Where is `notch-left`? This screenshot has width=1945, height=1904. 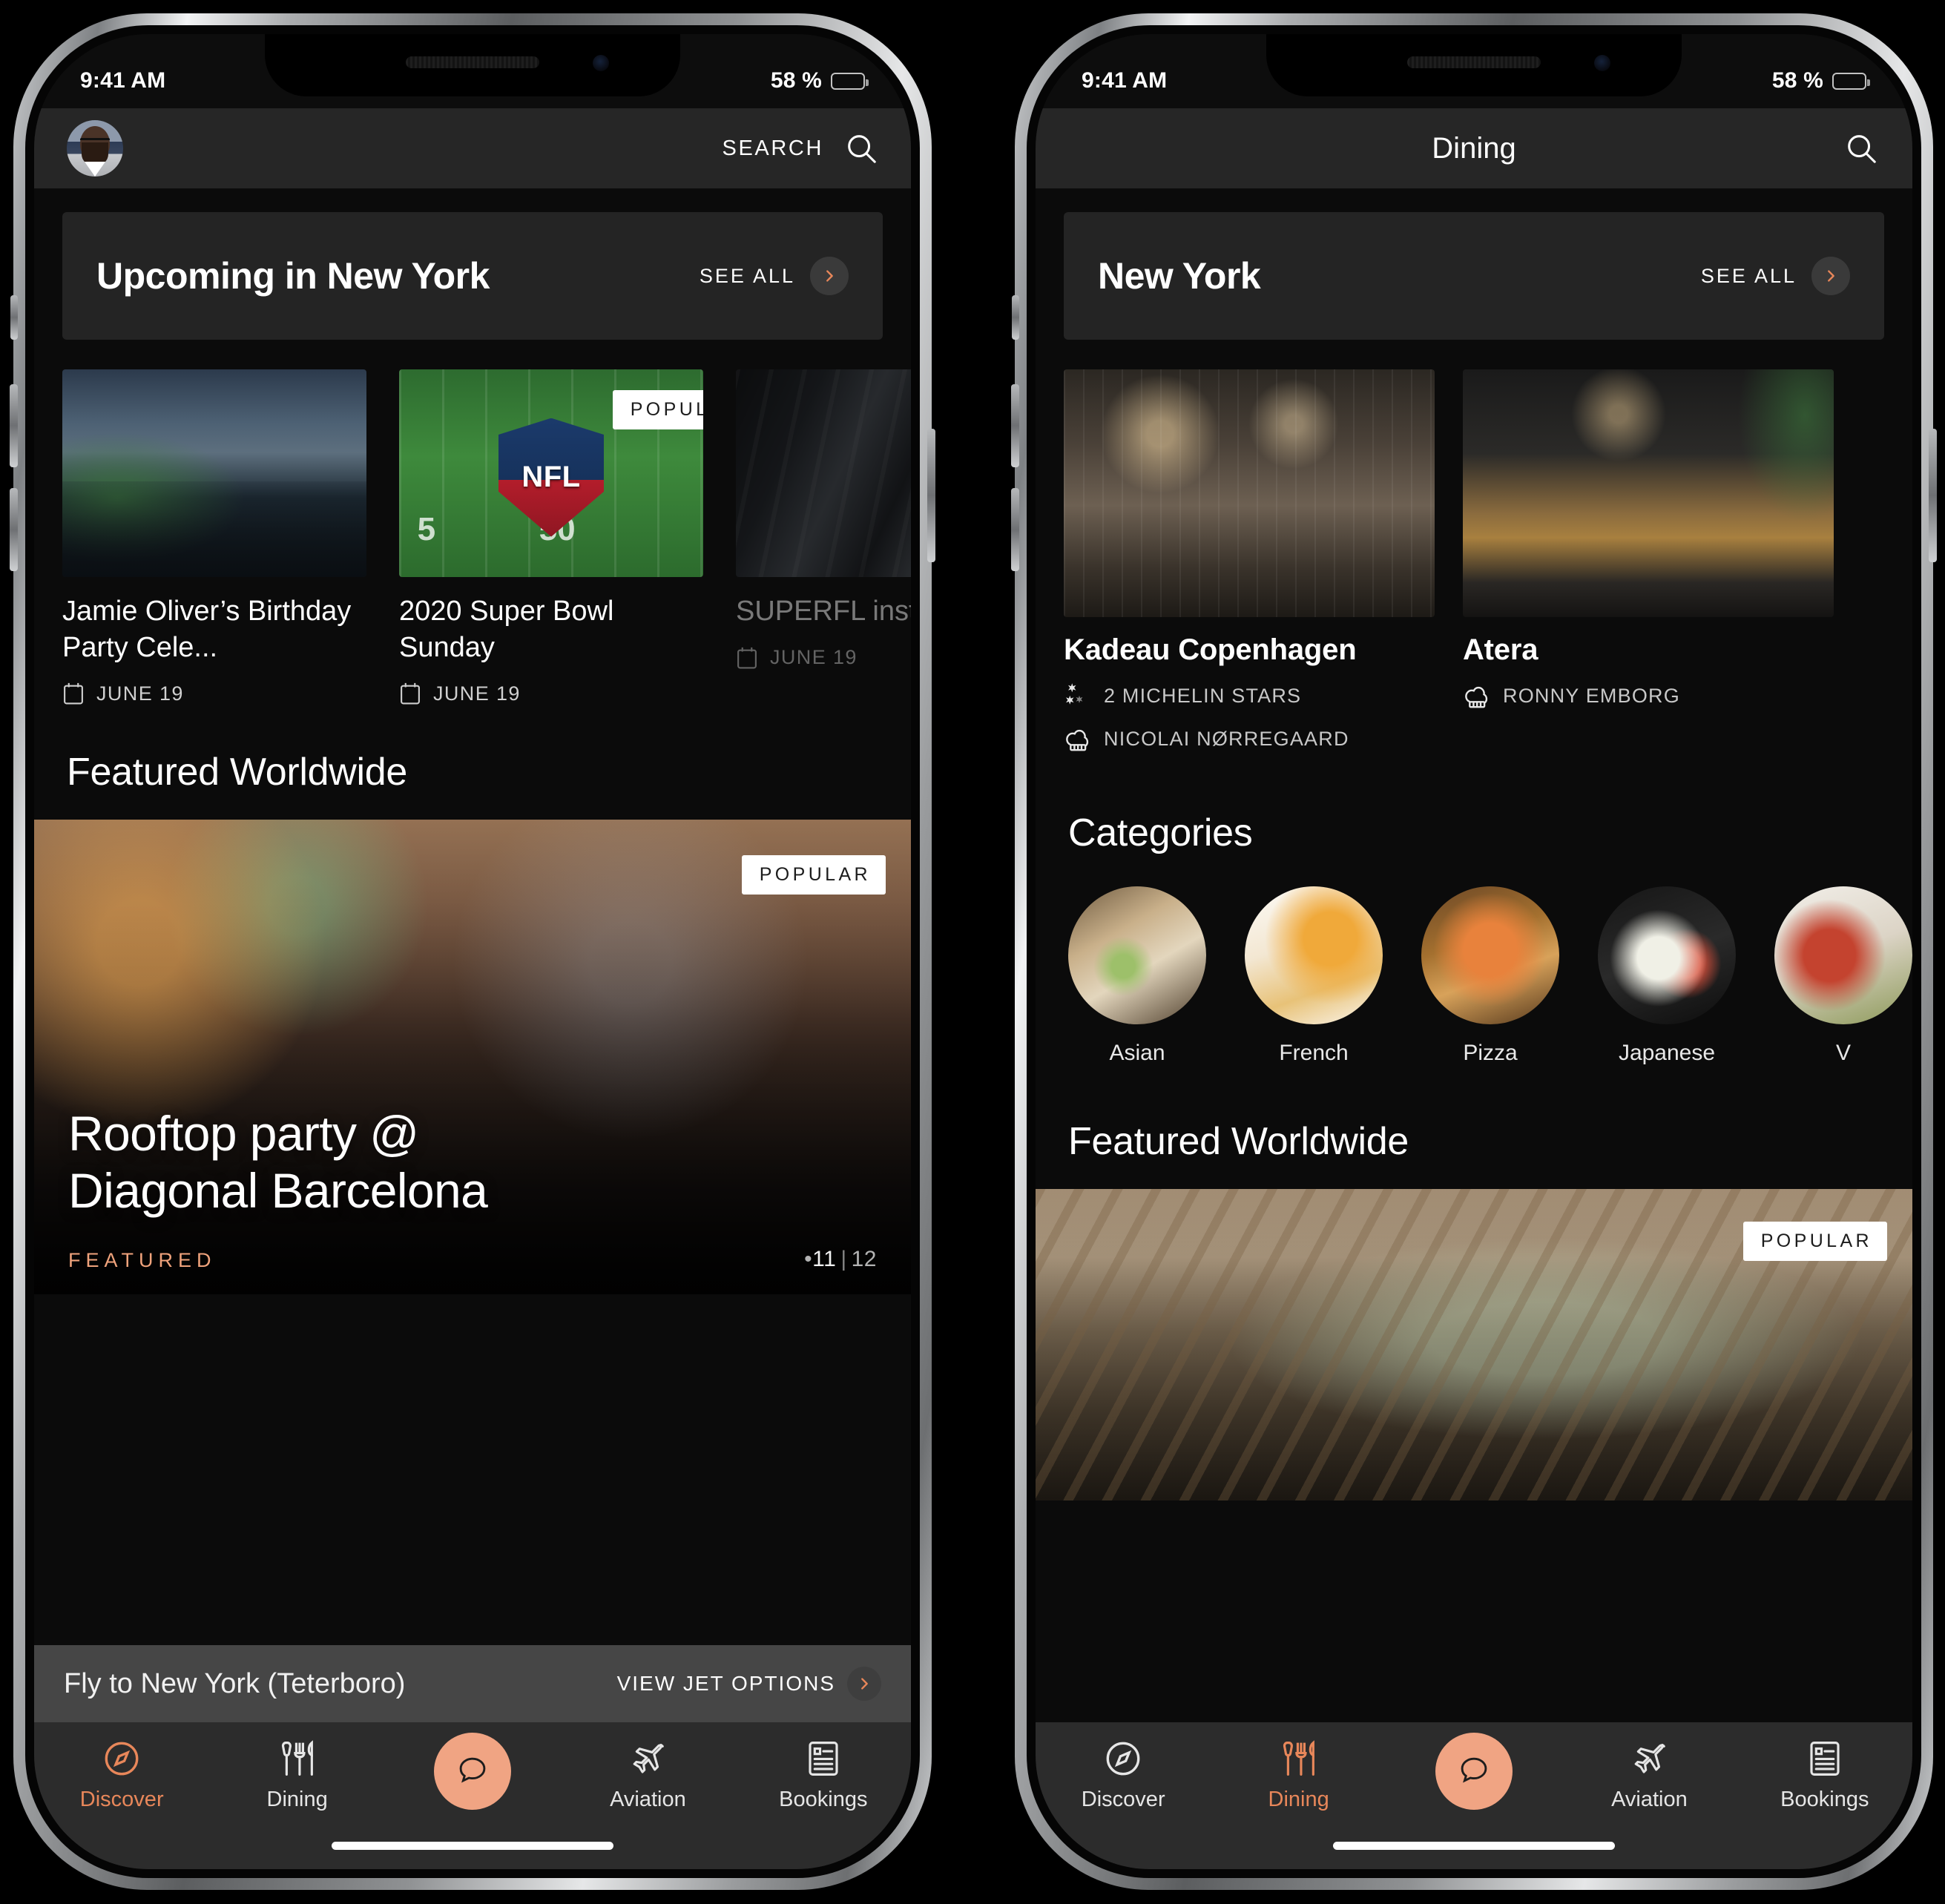
notch-left is located at coordinates (472, 65).